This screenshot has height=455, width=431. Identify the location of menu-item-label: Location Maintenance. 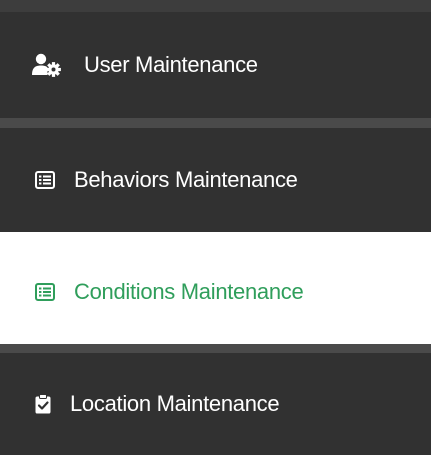
(175, 403).